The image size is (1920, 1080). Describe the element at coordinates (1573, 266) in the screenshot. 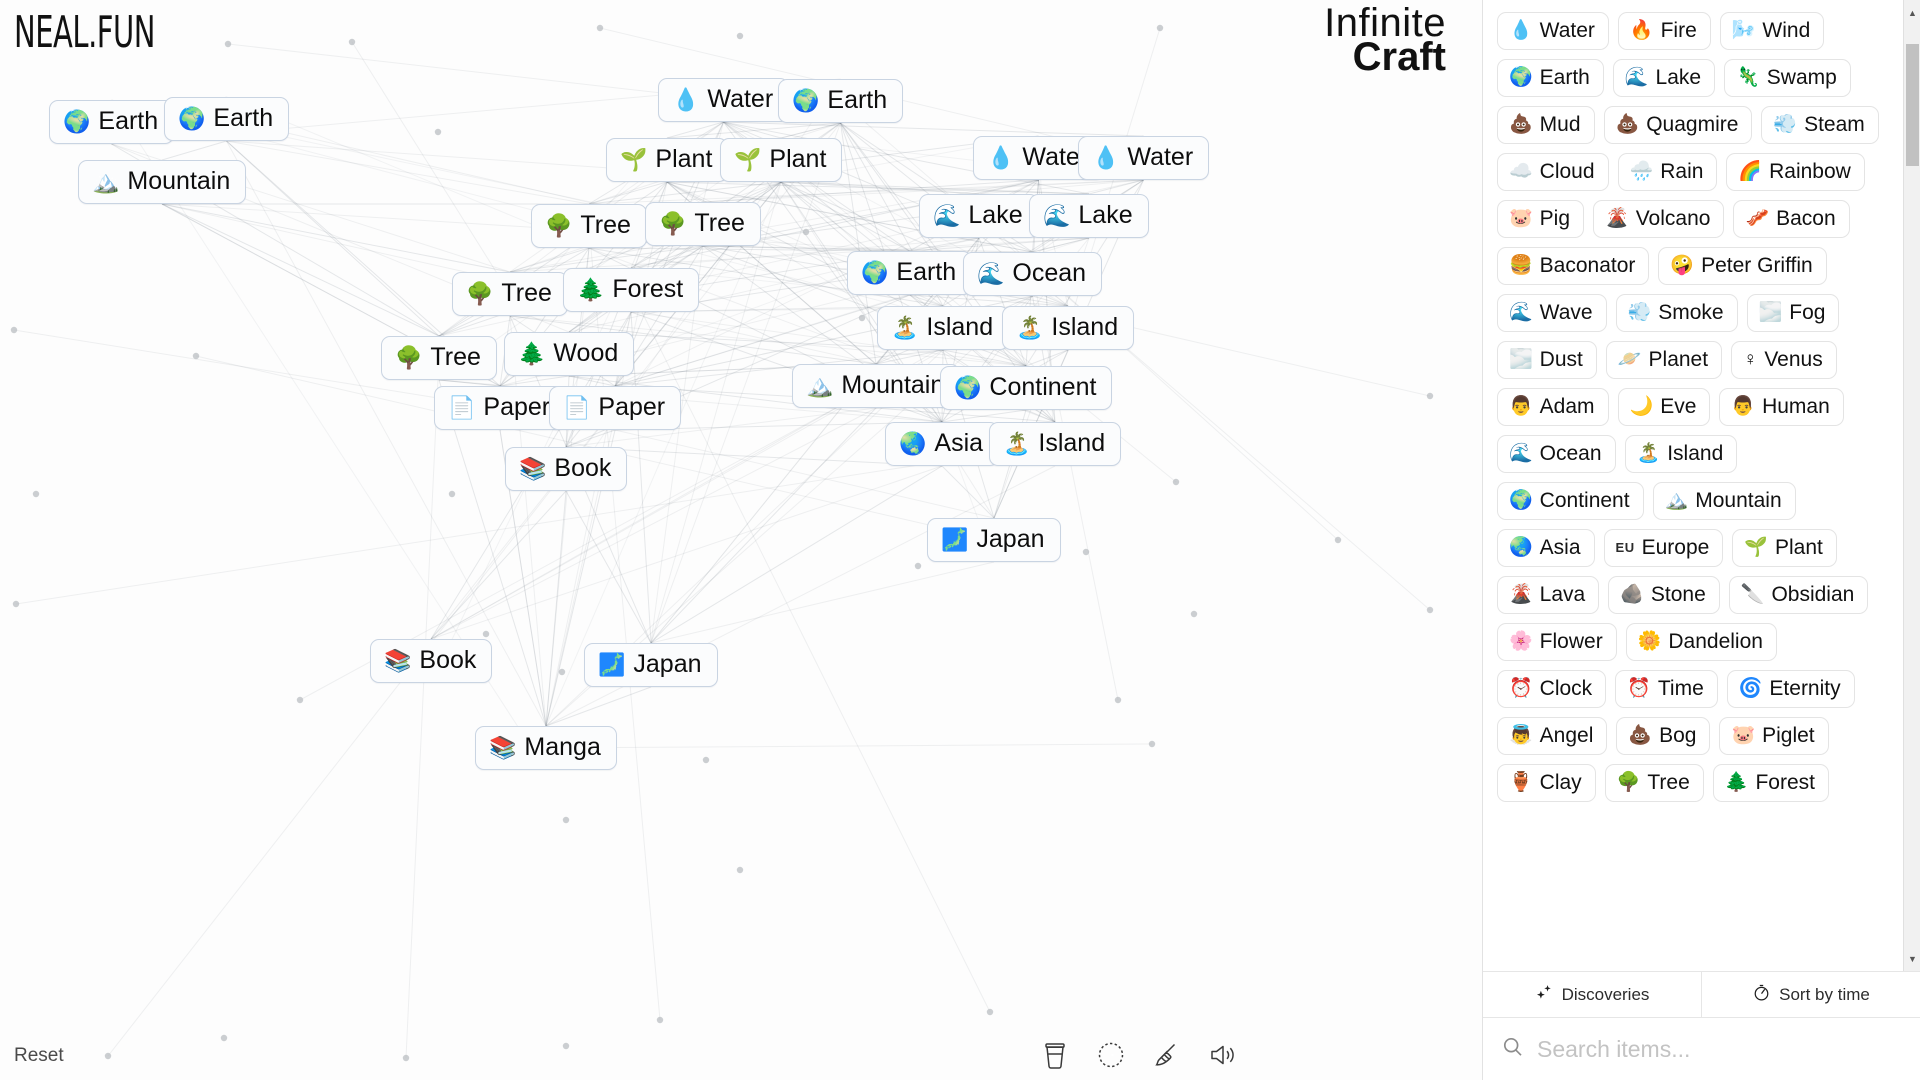

I see `item-chip-baconator: 🍔 Baconator` at that location.